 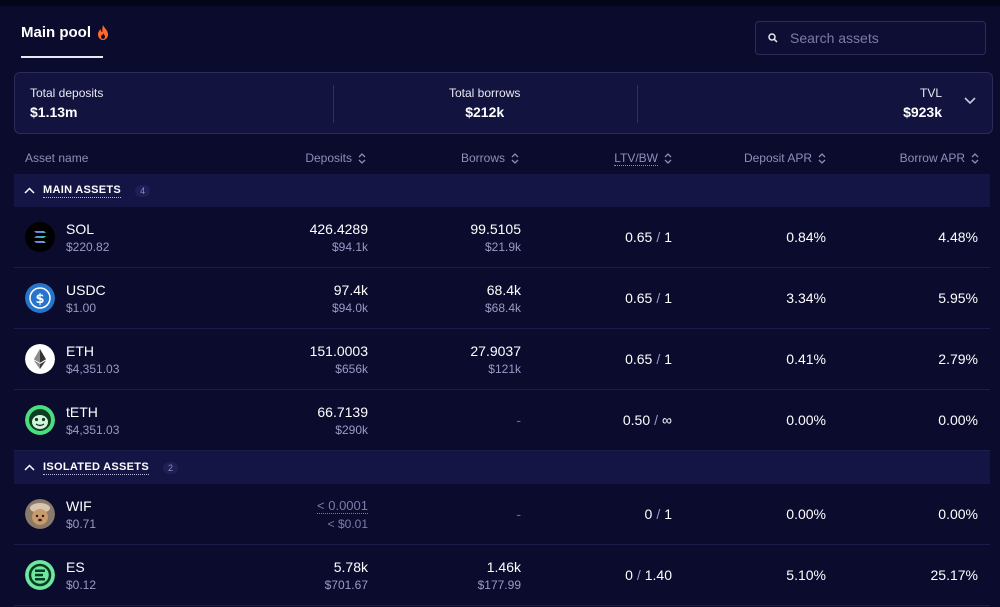 I want to click on deposit-apr: 5.10%, so click(x=806, y=575).